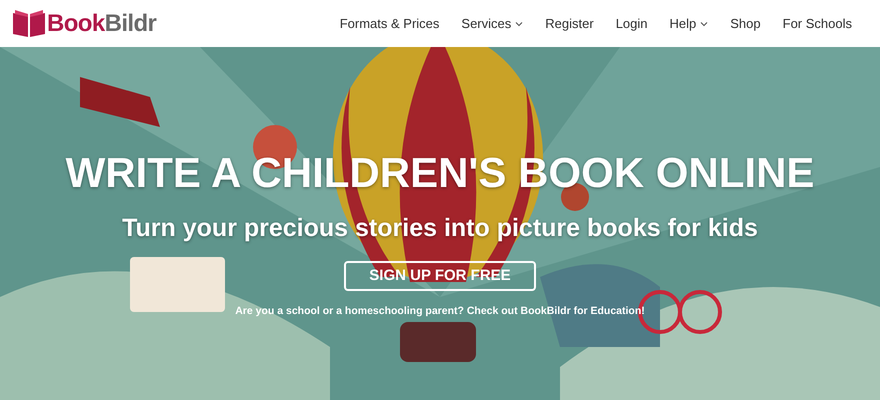  I want to click on book-icon, so click(29, 23).